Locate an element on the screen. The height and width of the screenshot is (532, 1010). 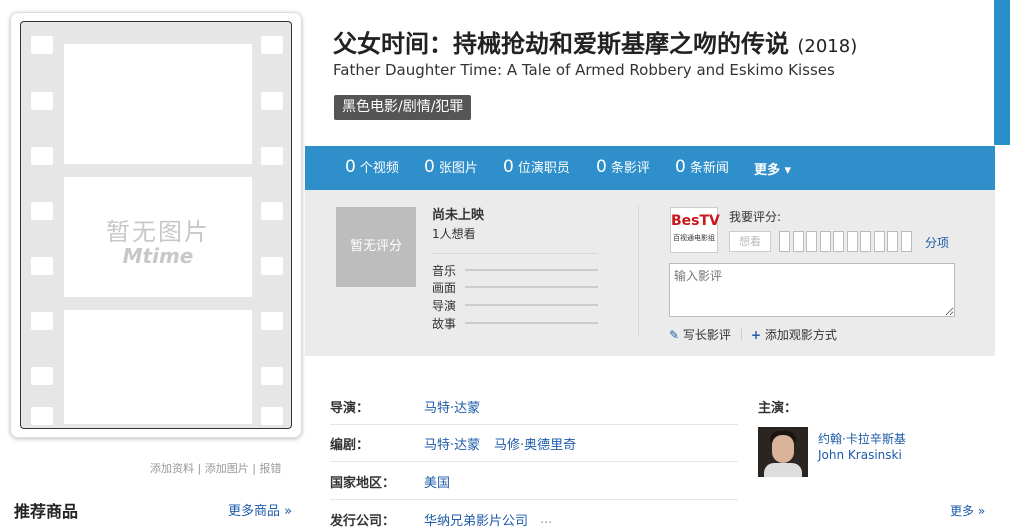
review-input is located at coordinates (812, 290).